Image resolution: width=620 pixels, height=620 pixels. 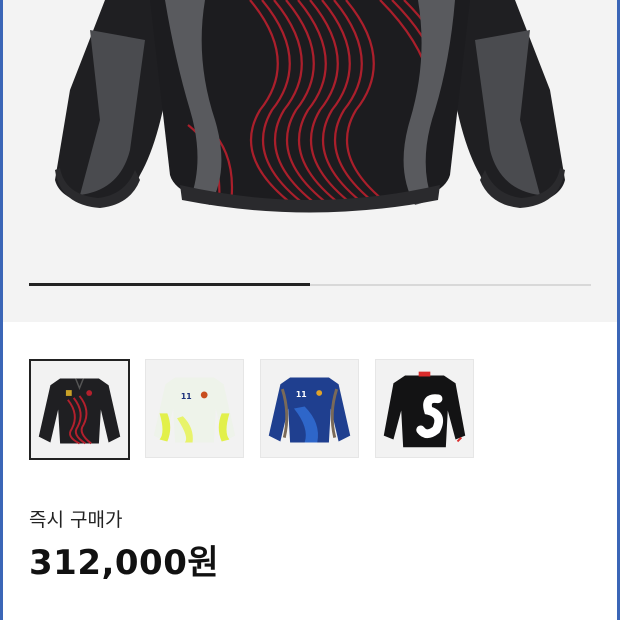 I want to click on gallery-progress-fill, so click(x=169, y=284).